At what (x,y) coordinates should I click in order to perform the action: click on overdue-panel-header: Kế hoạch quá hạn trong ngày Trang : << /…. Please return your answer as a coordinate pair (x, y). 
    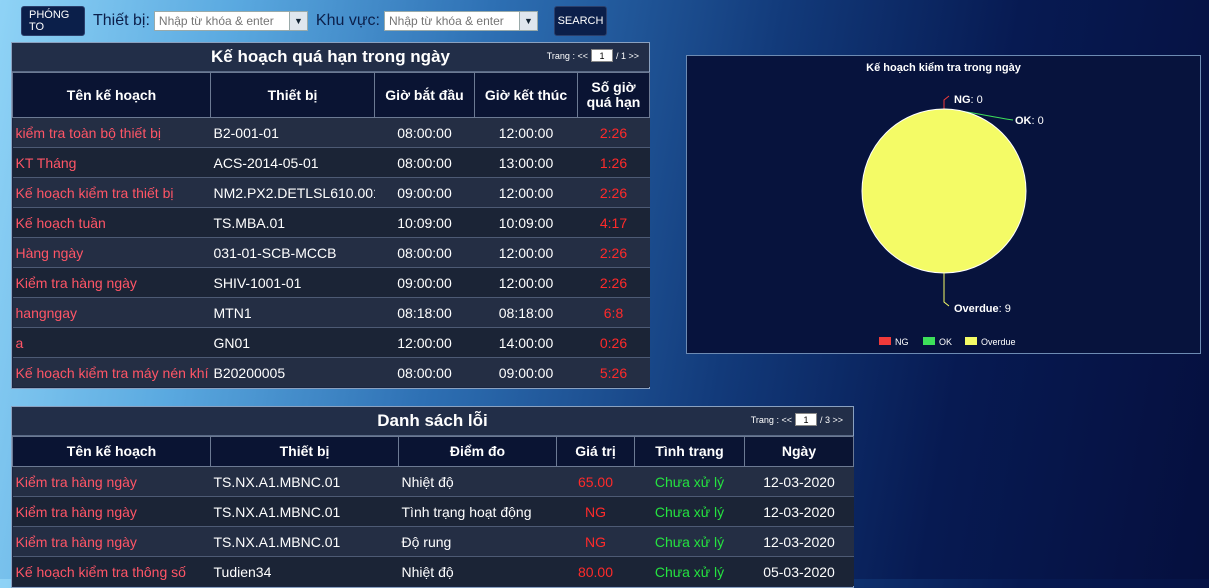
    Looking at the image, I should click on (330, 57).